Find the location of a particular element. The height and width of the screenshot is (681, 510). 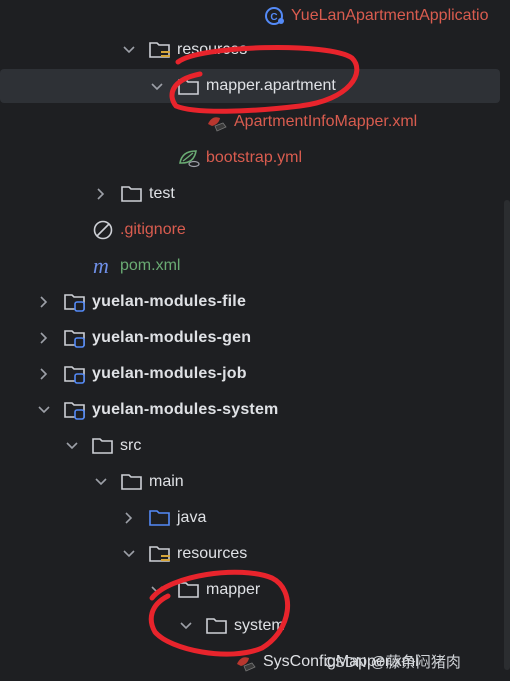

watermark-text: CSDN @藤条闷猪肉 is located at coordinates (392, 662).